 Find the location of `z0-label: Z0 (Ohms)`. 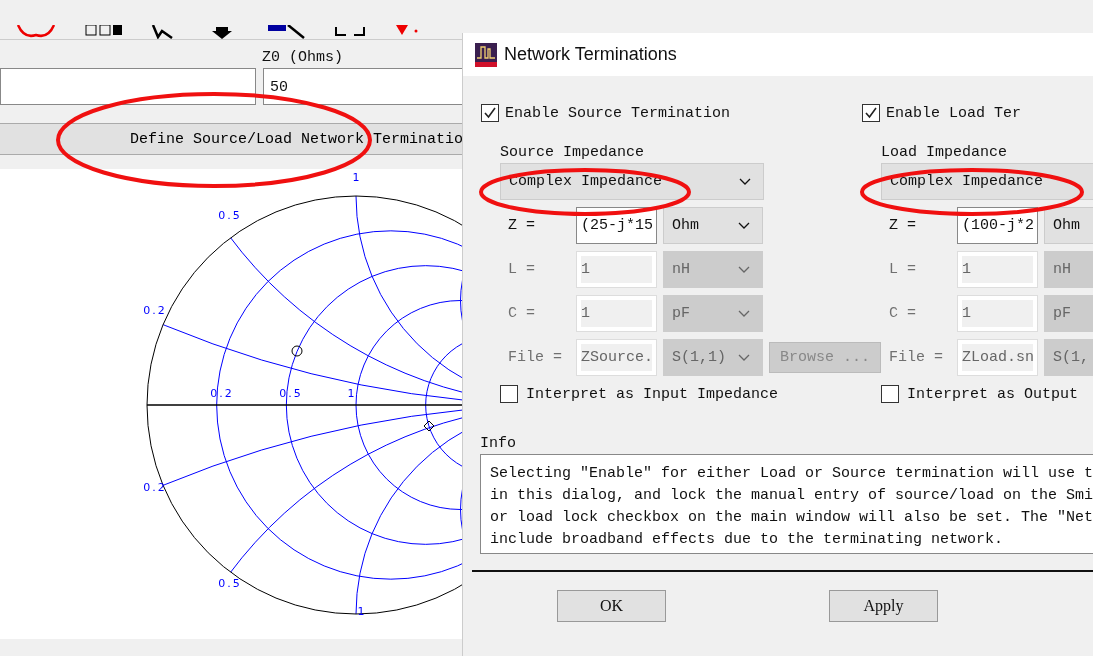

z0-label: Z0 (Ohms) is located at coordinates (302, 57).